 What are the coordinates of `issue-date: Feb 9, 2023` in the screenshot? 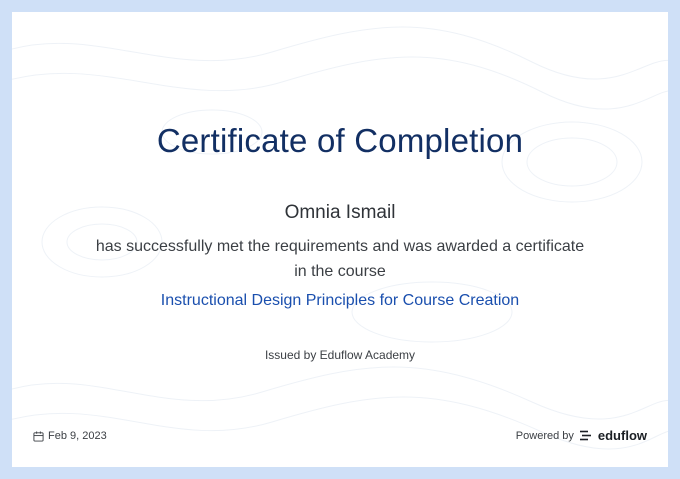 It's located at (70, 436).